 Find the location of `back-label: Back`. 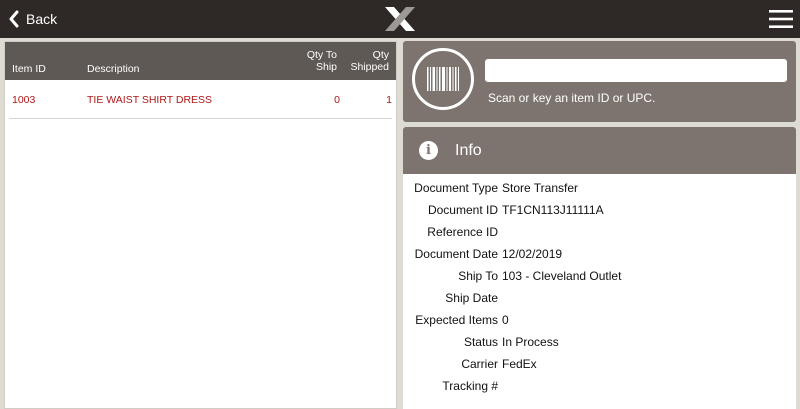

back-label: Back is located at coordinates (42, 19).